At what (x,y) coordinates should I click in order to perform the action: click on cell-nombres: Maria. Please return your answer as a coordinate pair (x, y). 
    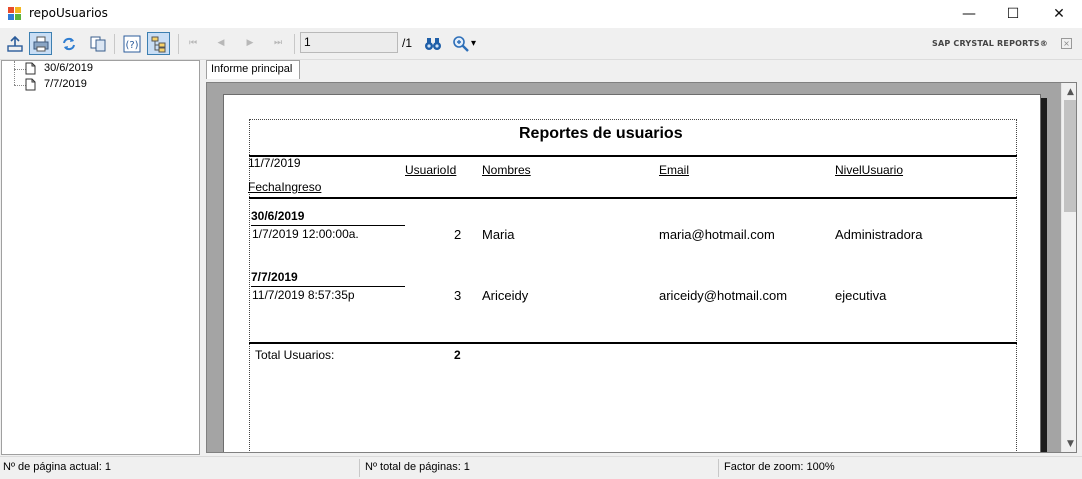
    Looking at the image, I should click on (498, 234).